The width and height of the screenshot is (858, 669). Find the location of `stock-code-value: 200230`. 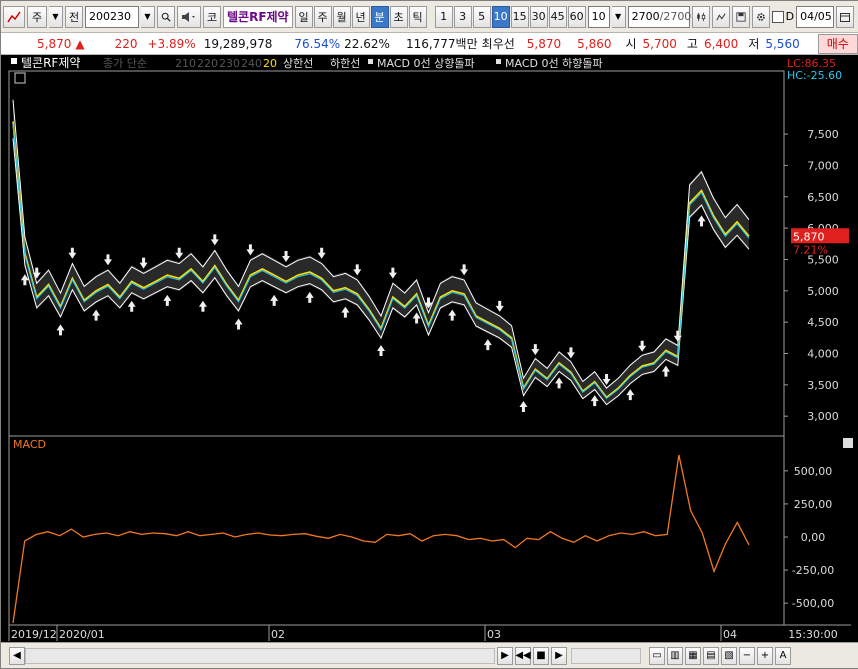

stock-code-value: 200230 is located at coordinates (110, 16).